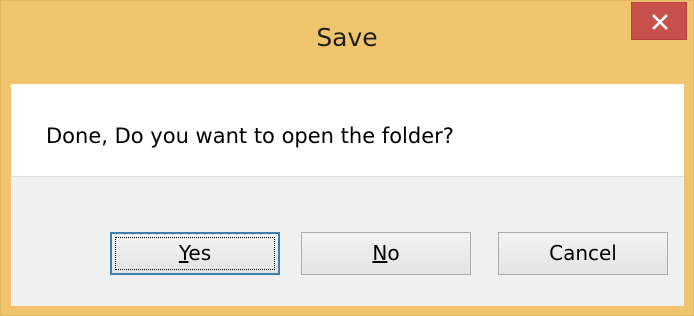 This screenshot has width=694, height=316. I want to click on dialog-title: Save, so click(347, 37).